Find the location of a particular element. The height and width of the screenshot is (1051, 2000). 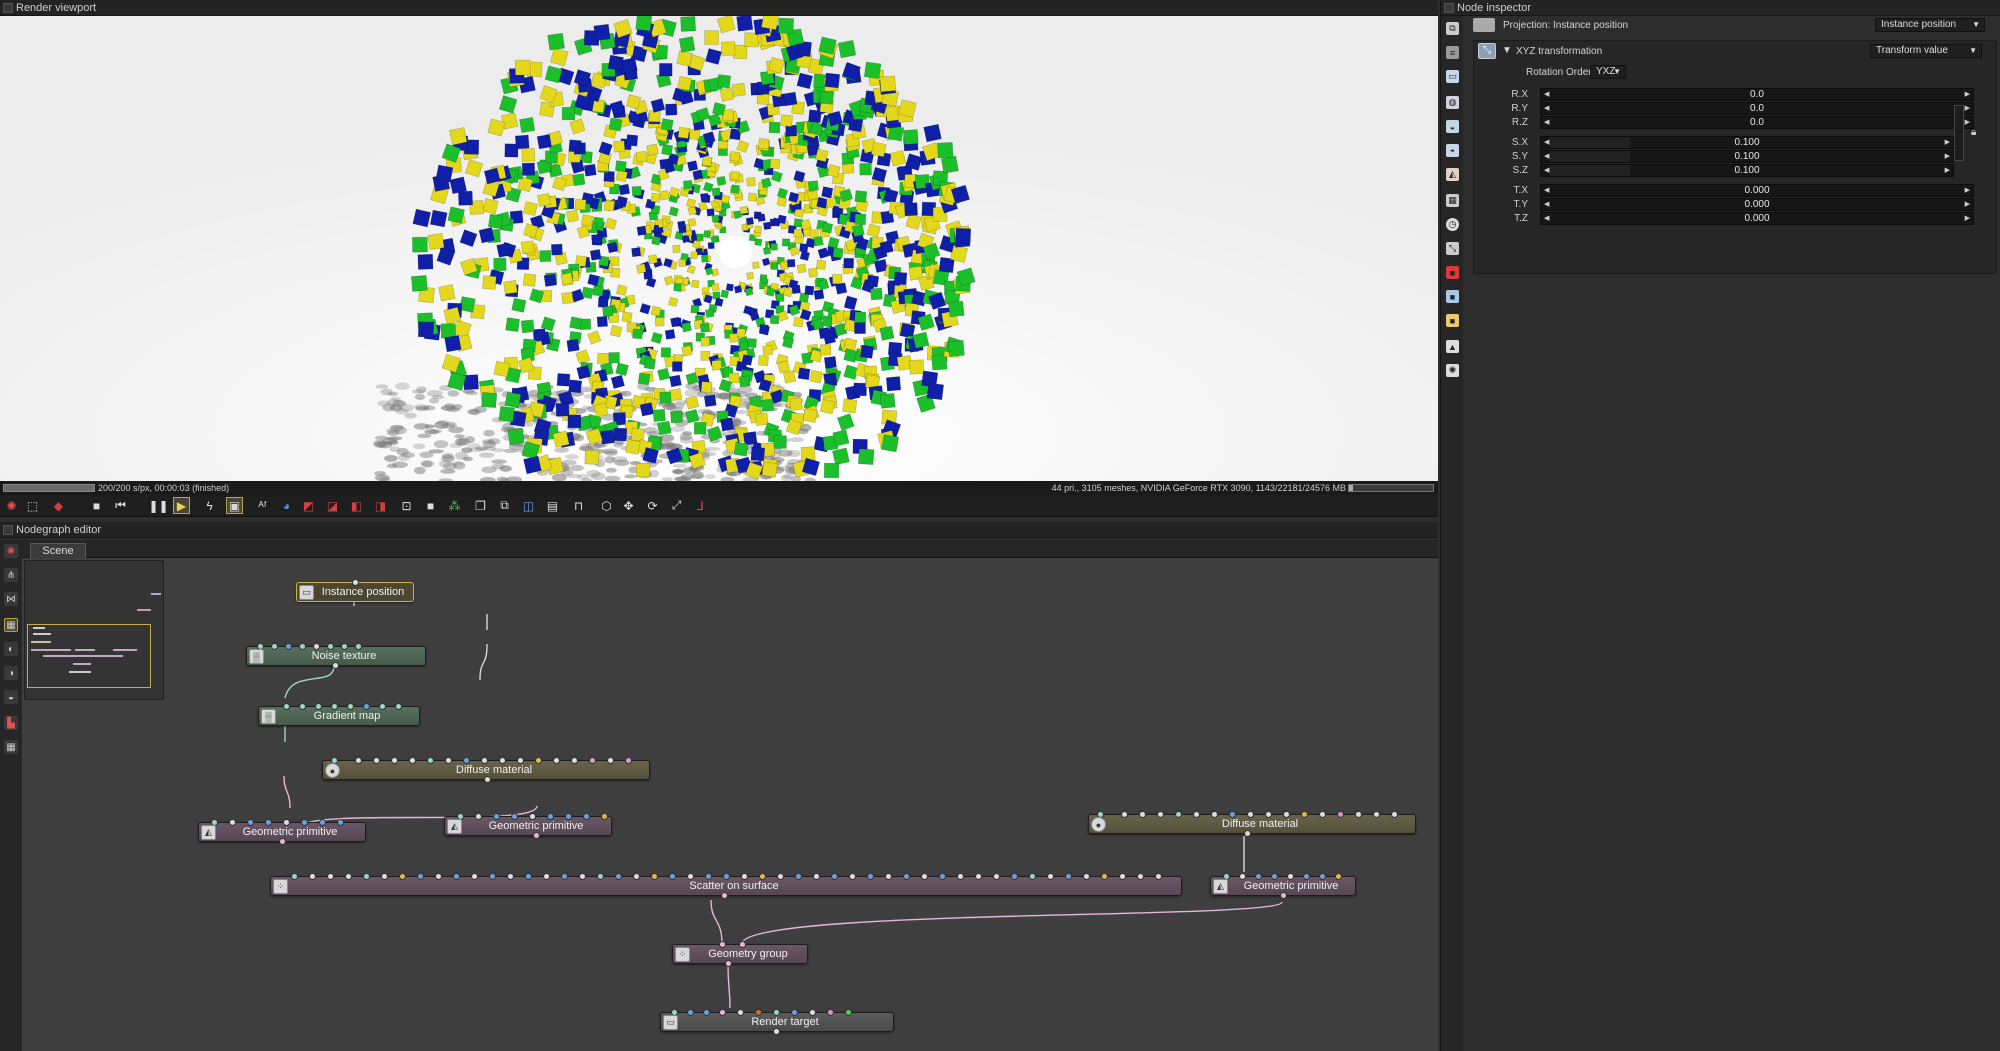

red-cube-icon: ■ is located at coordinates (1452, 272).